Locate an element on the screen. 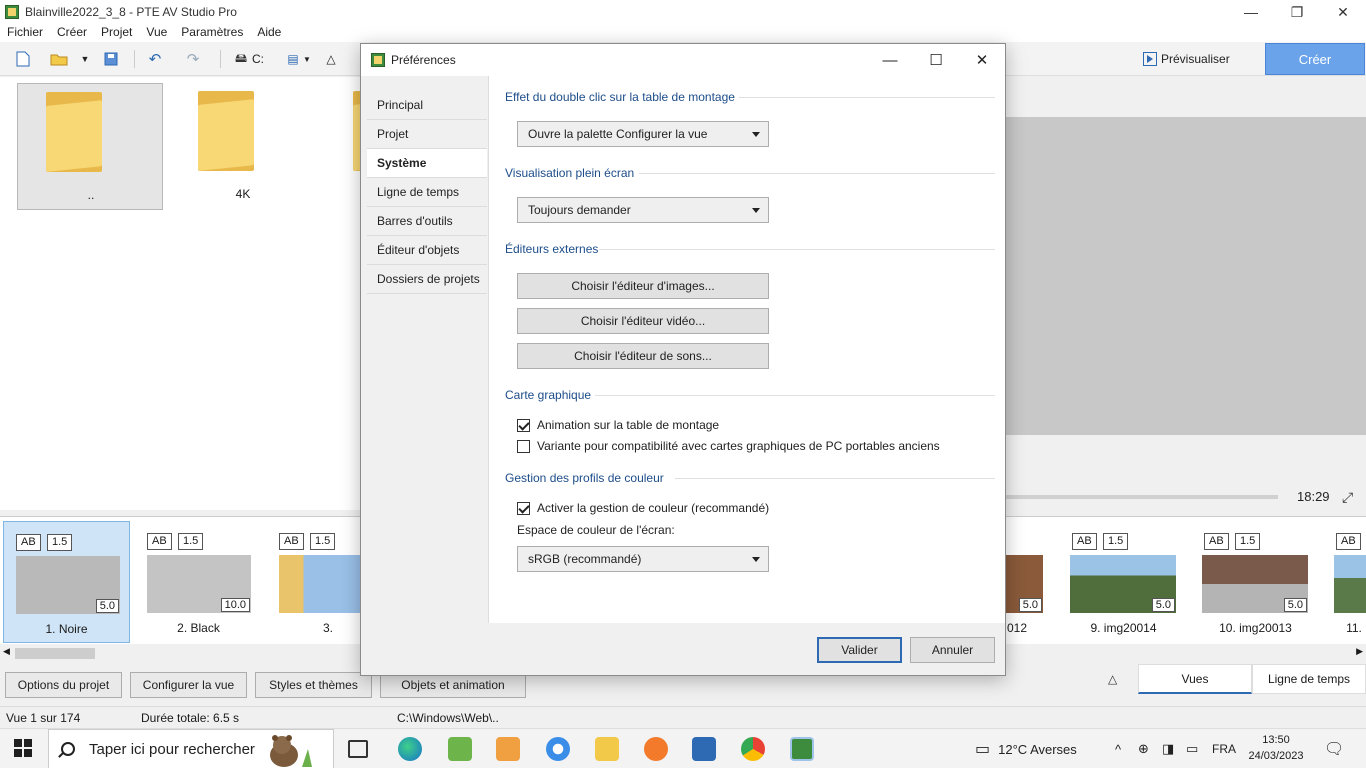 This screenshot has height=768, width=1366. open-folder-icon is located at coordinates (59, 59).